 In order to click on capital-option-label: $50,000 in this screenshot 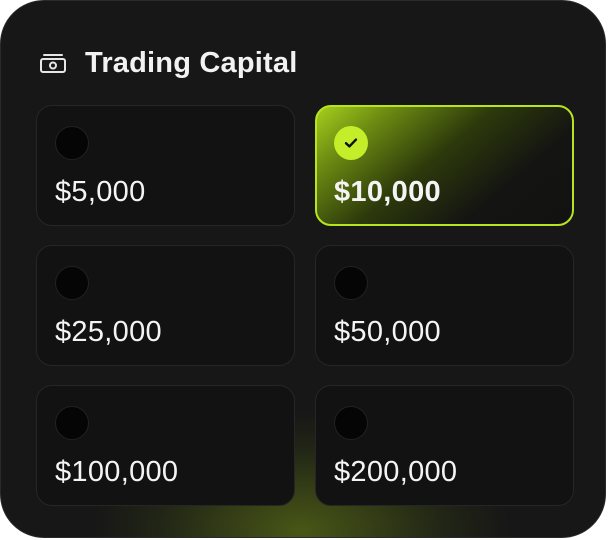, I will do `click(387, 332)`.